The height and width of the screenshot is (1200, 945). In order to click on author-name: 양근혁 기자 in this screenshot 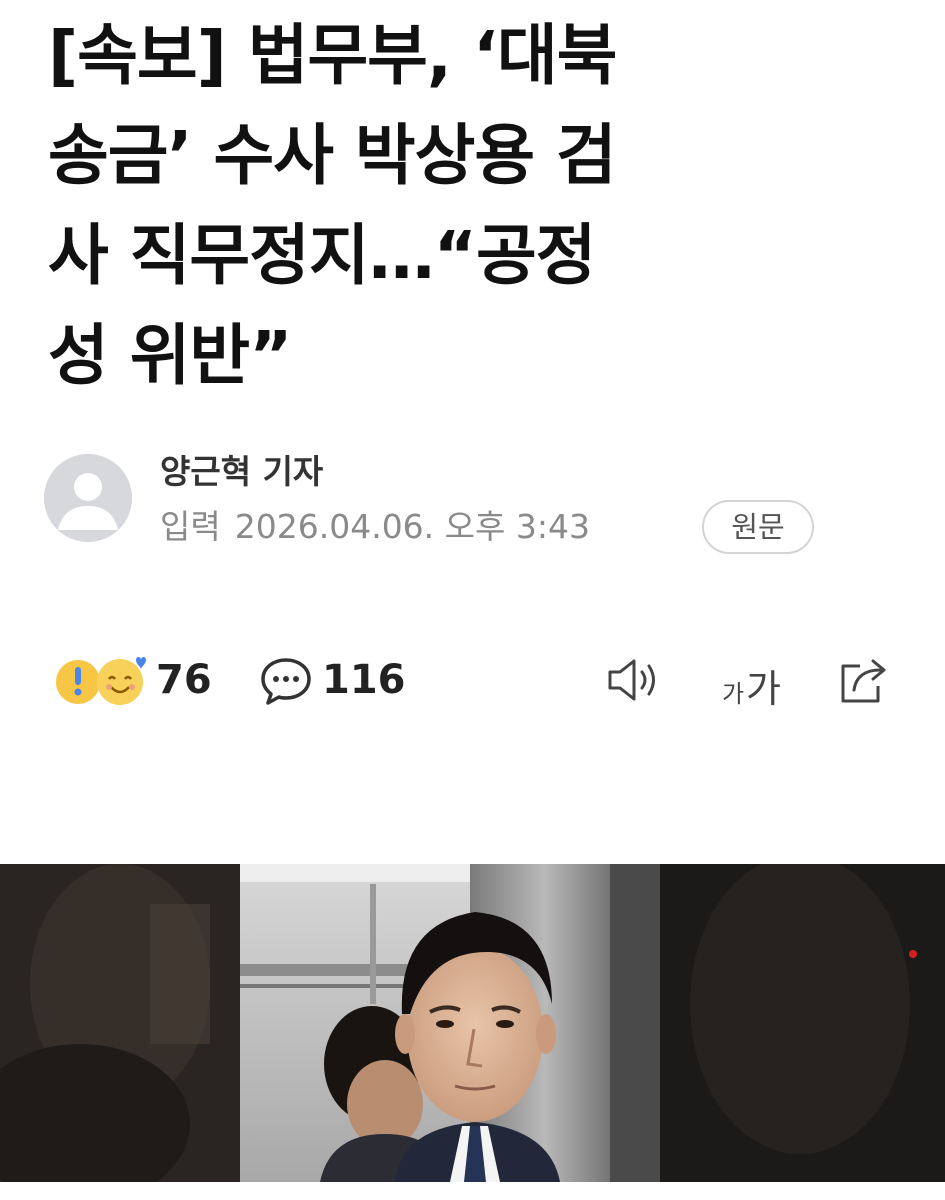, I will do `click(241, 472)`.